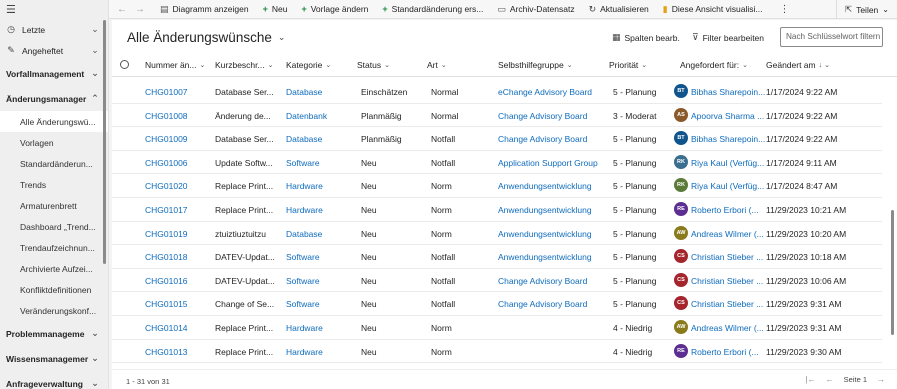  Describe the element at coordinates (319, 116) in the screenshot. I see `category-link: Datenbank` at that location.